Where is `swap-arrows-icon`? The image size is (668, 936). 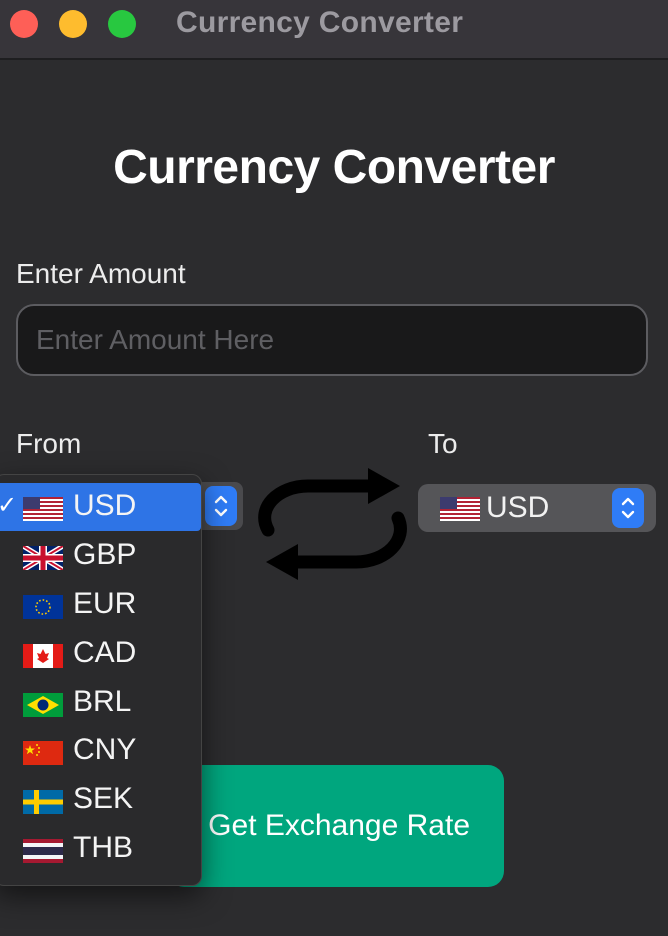 swap-arrows-icon is located at coordinates (332, 524).